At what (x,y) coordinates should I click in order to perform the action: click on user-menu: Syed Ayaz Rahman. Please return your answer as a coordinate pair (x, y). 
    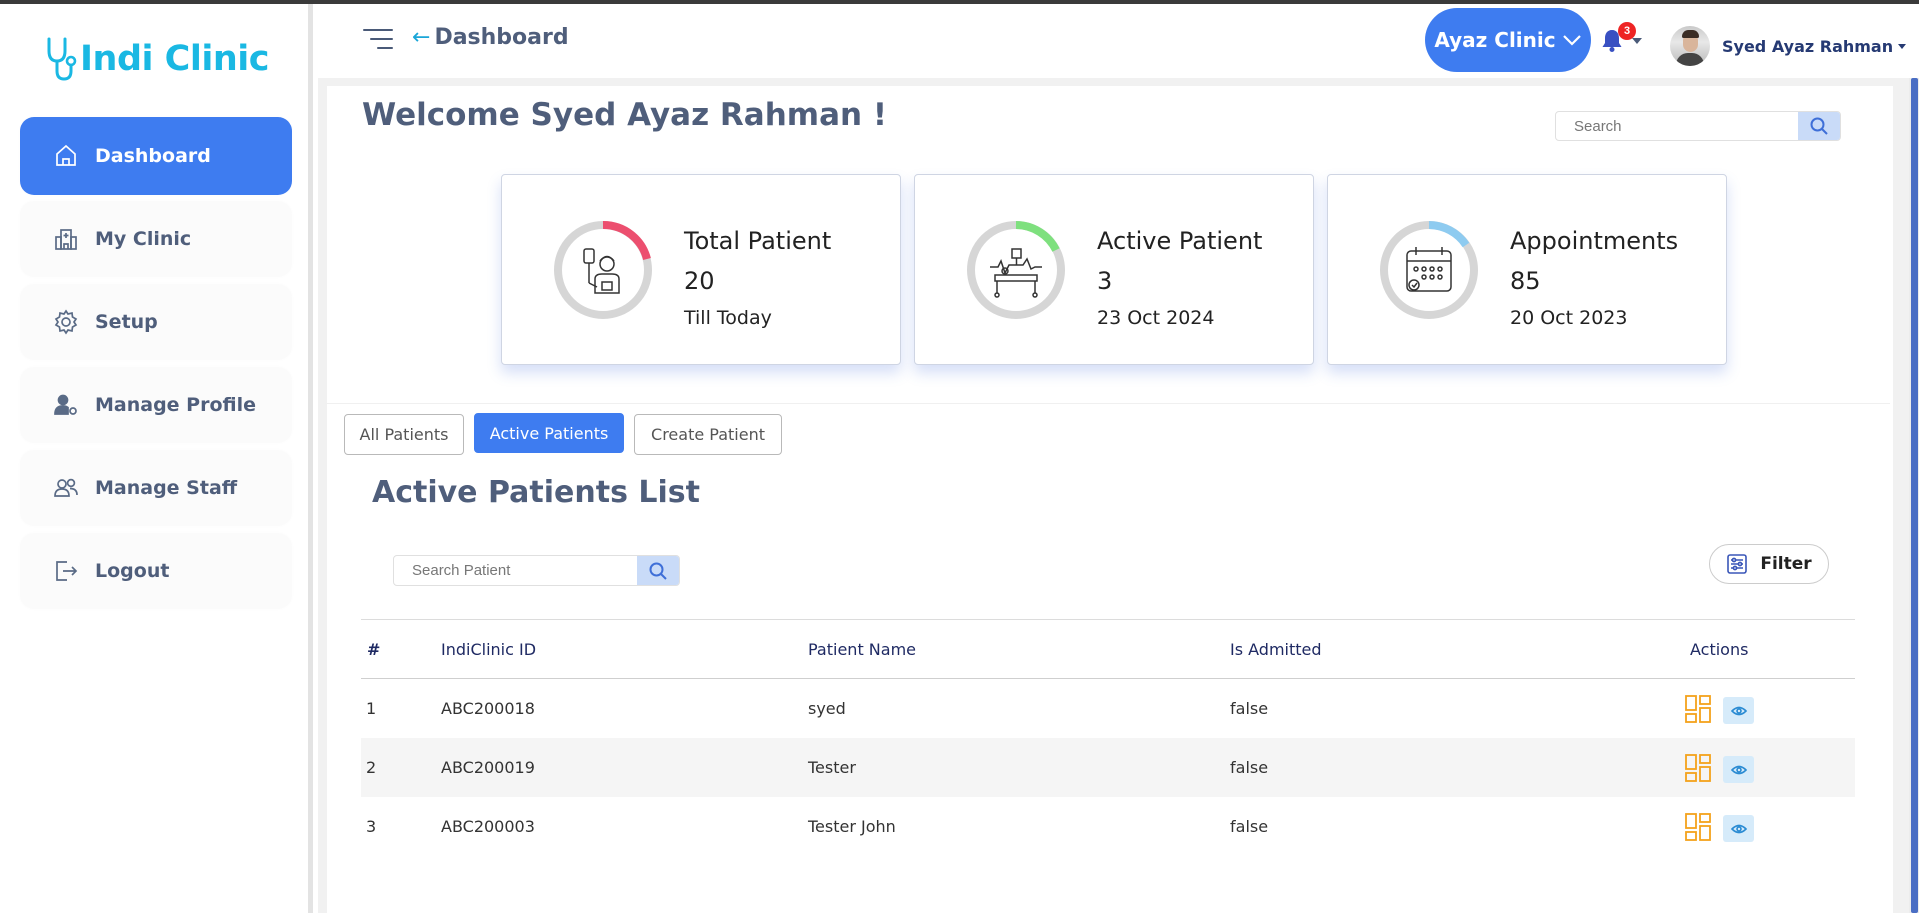
    Looking at the image, I should click on (1788, 46).